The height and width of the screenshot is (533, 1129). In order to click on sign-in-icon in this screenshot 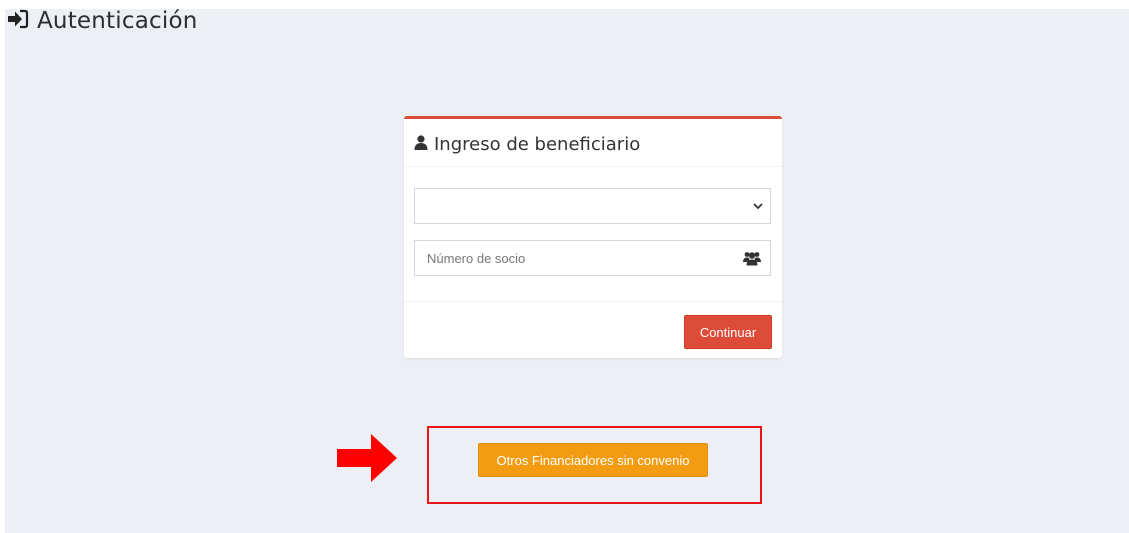, I will do `click(18, 21)`.